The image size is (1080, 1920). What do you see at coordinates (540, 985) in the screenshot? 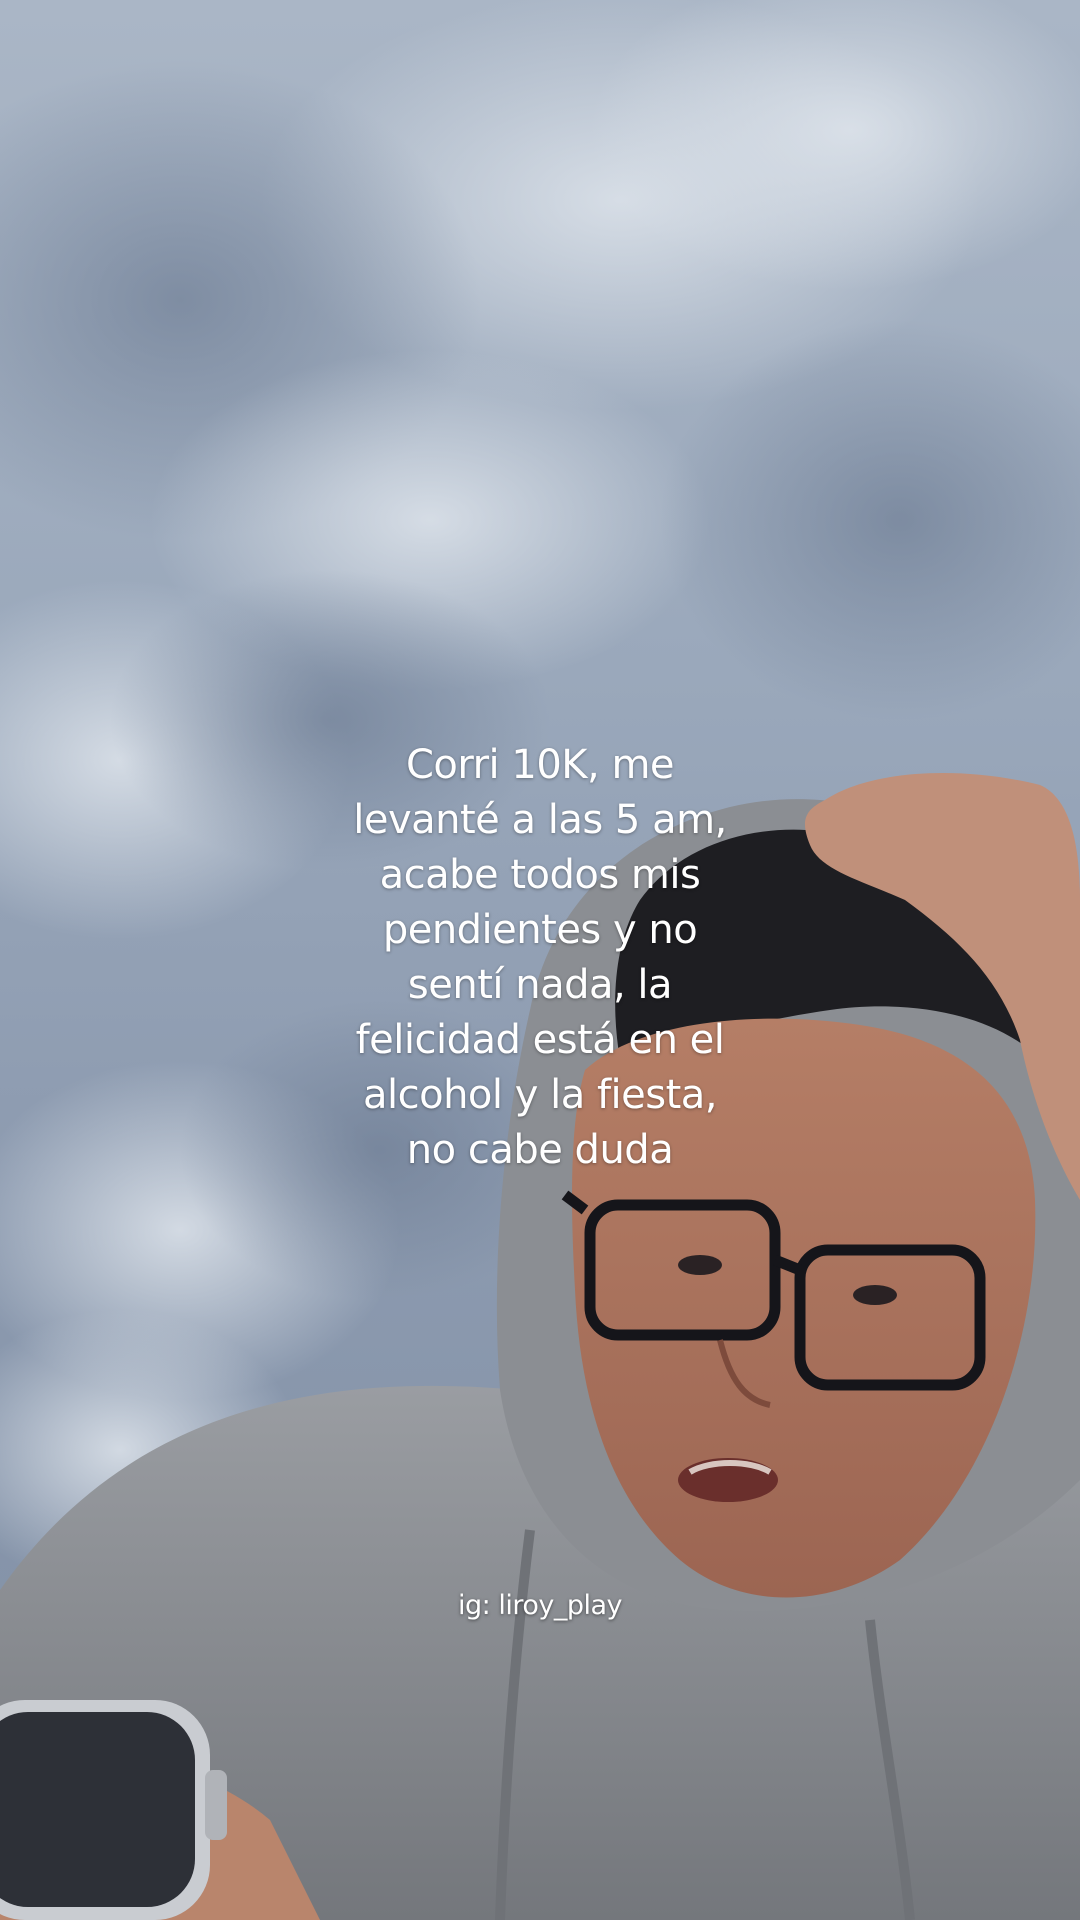
I see `caption-line: sentí nada, la` at bounding box center [540, 985].